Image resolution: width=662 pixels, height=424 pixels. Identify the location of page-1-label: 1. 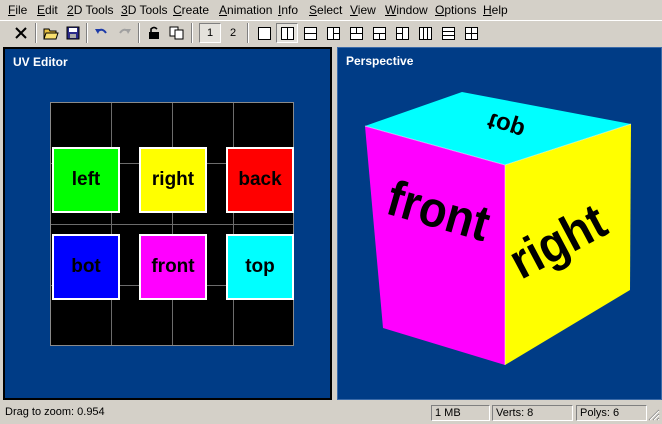
(210, 33).